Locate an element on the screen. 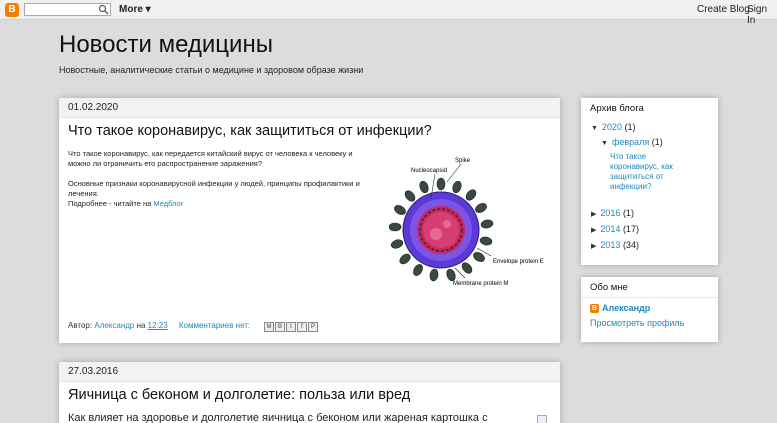 Image resolution: width=777 pixels, height=423 pixels. envelope-protein-label: Envelope protein E is located at coordinates (518, 262).